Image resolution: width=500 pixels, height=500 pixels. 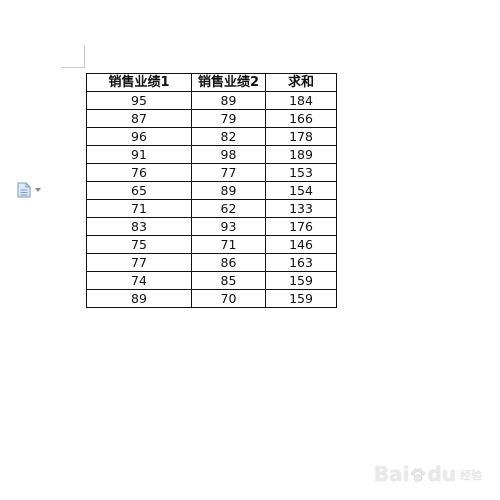 What do you see at coordinates (24, 190) in the screenshot?
I see `paste-options-icon` at bounding box center [24, 190].